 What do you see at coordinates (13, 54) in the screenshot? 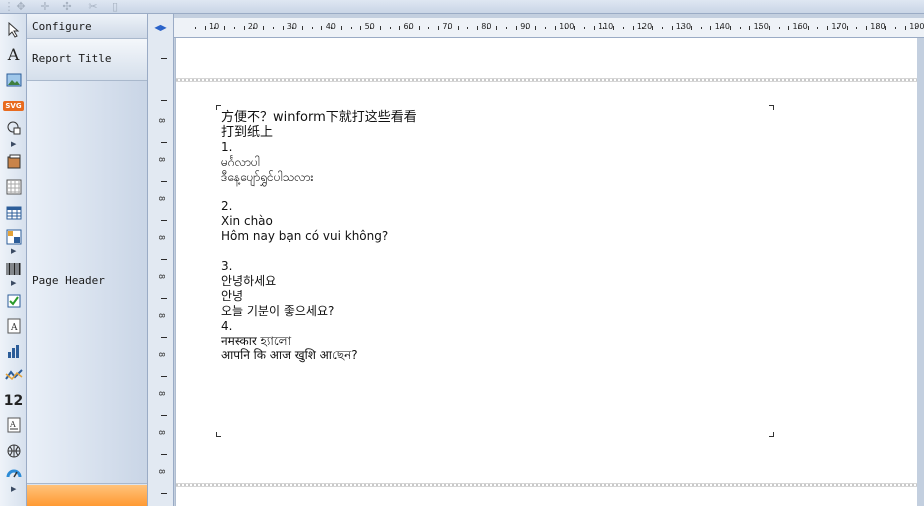
I see `text-icon: A` at bounding box center [13, 54].